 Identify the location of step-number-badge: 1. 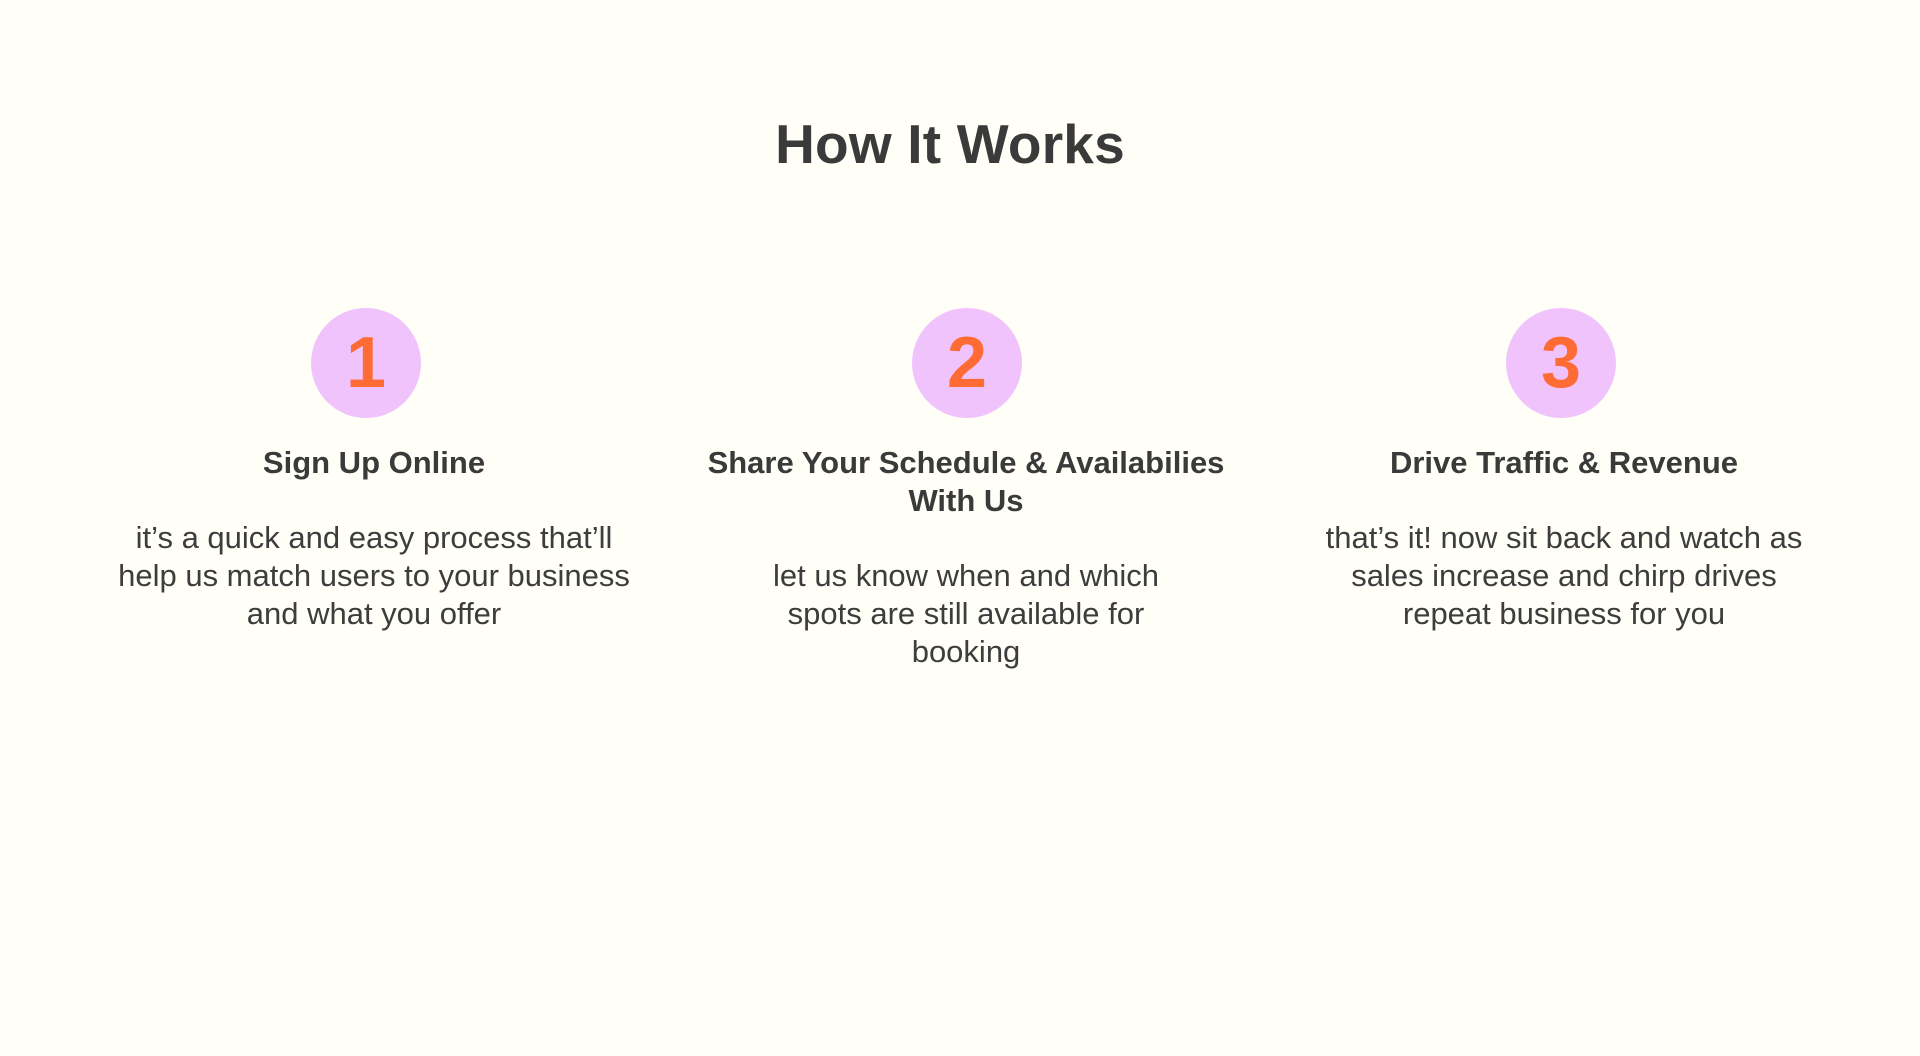
(366, 363).